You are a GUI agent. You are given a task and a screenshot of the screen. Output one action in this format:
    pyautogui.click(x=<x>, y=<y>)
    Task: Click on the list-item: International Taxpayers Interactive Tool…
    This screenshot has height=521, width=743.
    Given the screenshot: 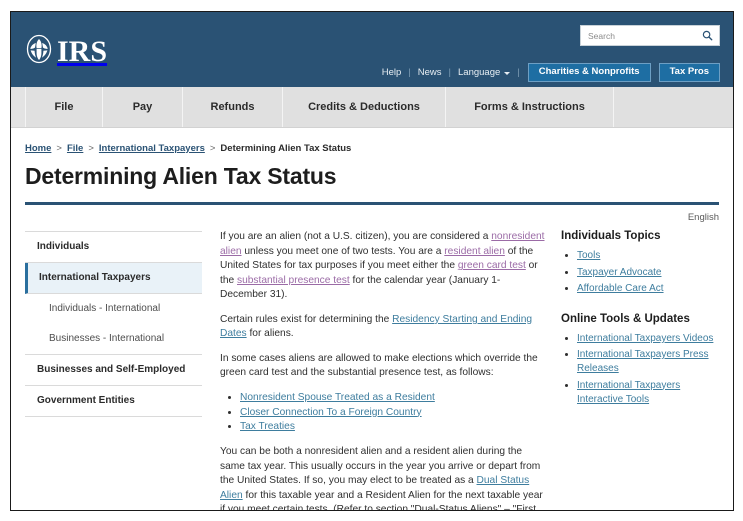 What is the action you would take?
    pyautogui.click(x=651, y=393)
    